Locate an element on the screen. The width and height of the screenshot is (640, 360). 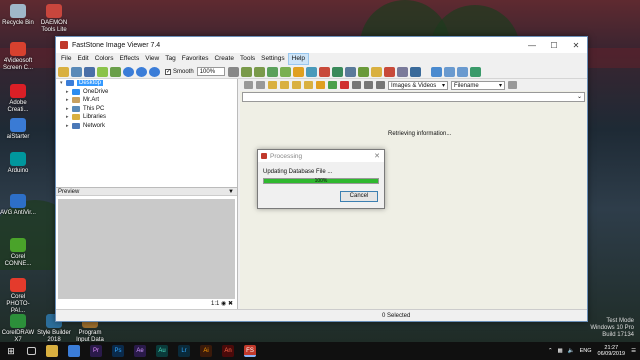
desktop-icon: CorelDRAW X7 is located at coordinates (18, 329).